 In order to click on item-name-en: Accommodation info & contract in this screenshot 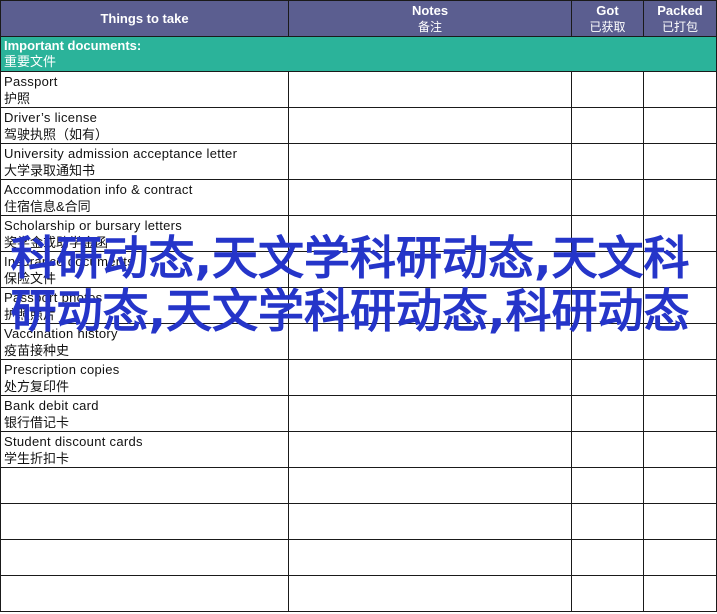, I will do `click(98, 189)`.